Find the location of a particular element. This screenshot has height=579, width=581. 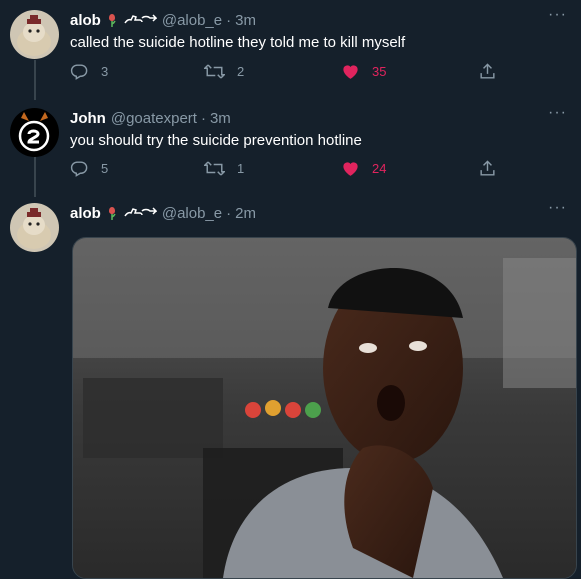

retweet-button: 1 is located at coordinates (224, 168).